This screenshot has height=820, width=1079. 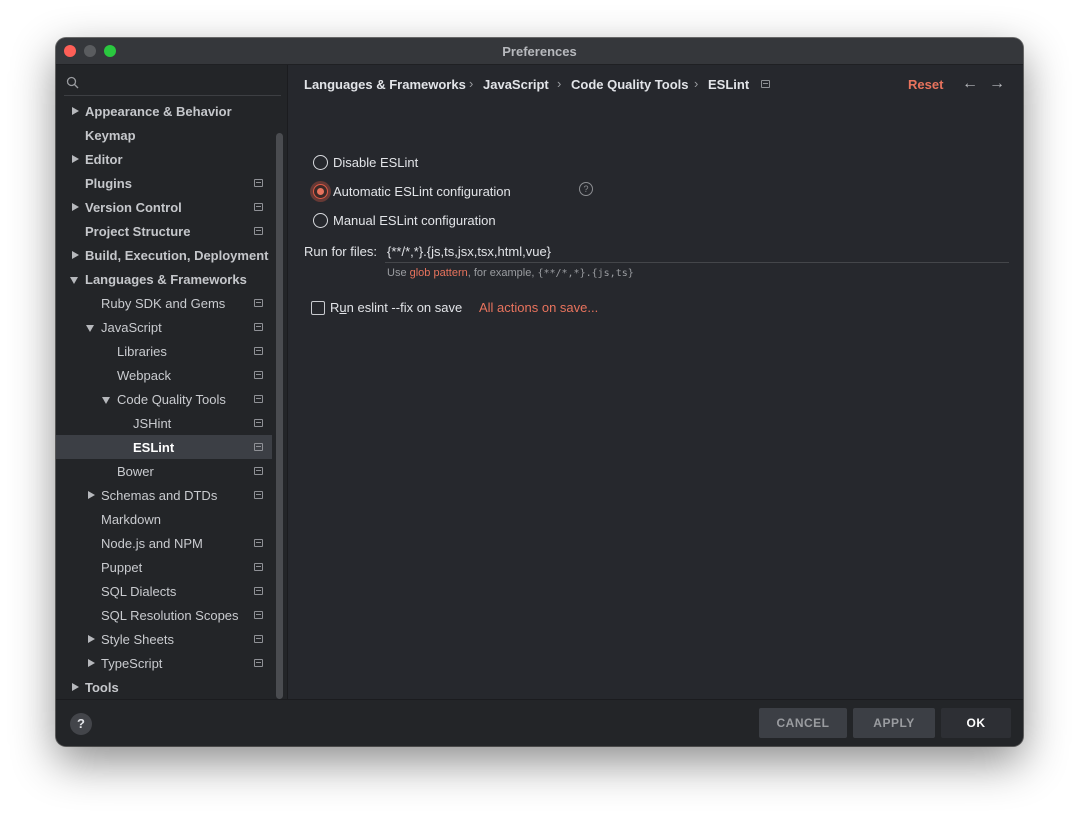 What do you see at coordinates (81, 724) in the screenshot?
I see `help-button: ?` at bounding box center [81, 724].